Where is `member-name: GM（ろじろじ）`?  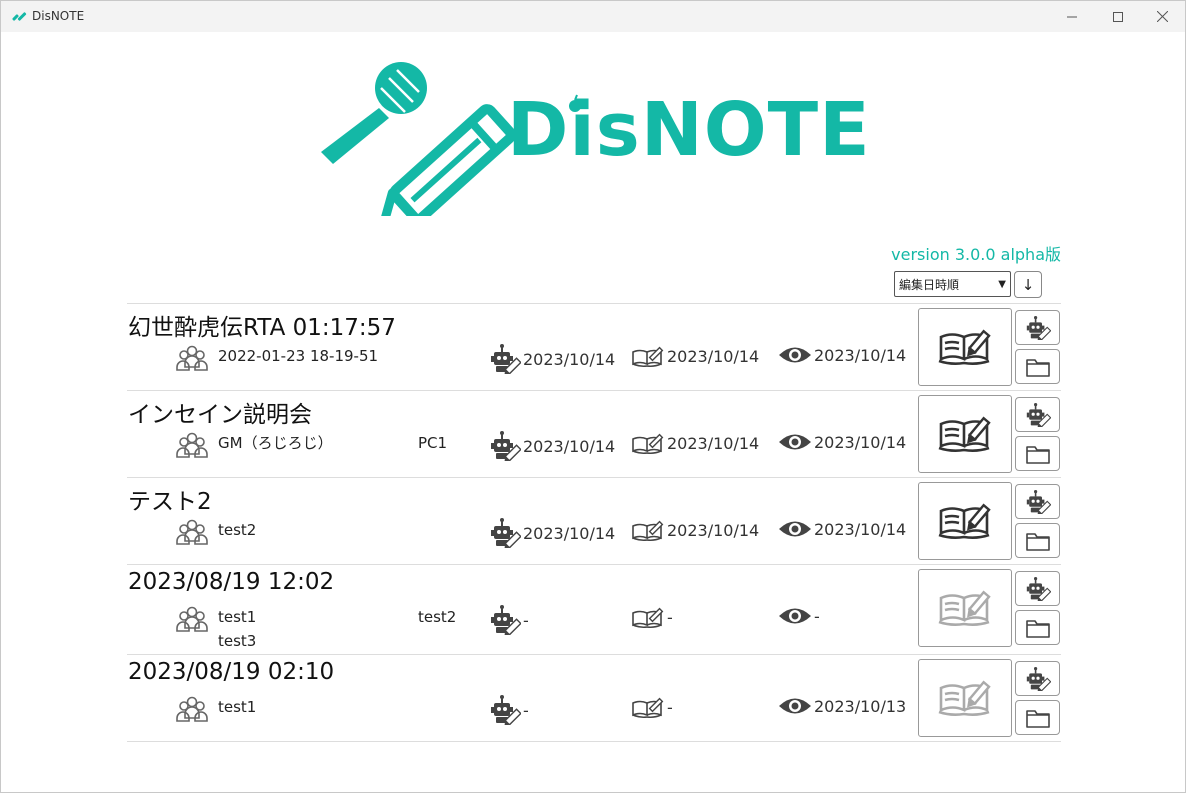 member-name: GM（ろじろじ） is located at coordinates (275, 443).